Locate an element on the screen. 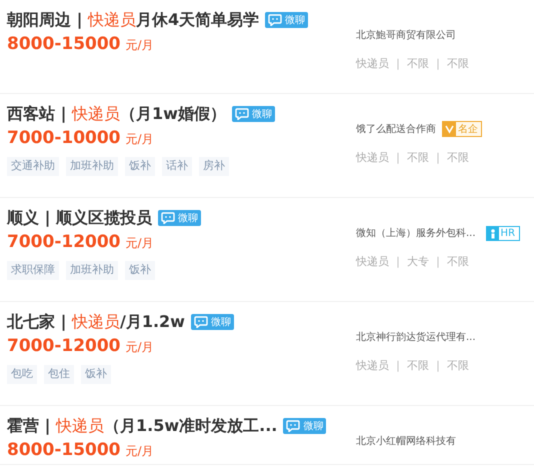 The height and width of the screenshot is (466, 534). benefit-tag: 房补 is located at coordinates (214, 166).